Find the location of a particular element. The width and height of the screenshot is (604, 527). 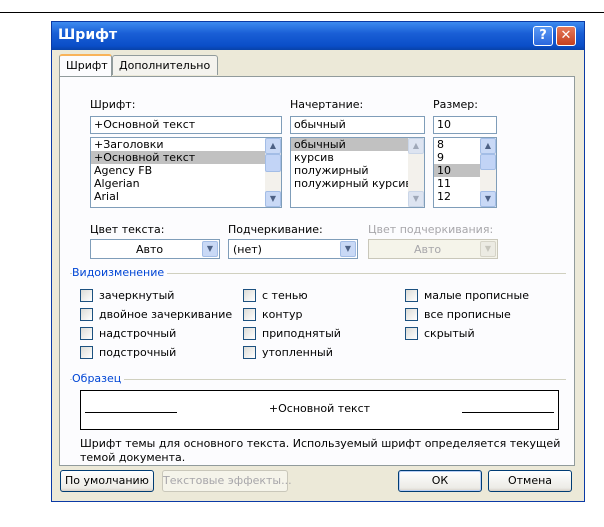

preview-box: +Основной текст is located at coordinates (319, 410).